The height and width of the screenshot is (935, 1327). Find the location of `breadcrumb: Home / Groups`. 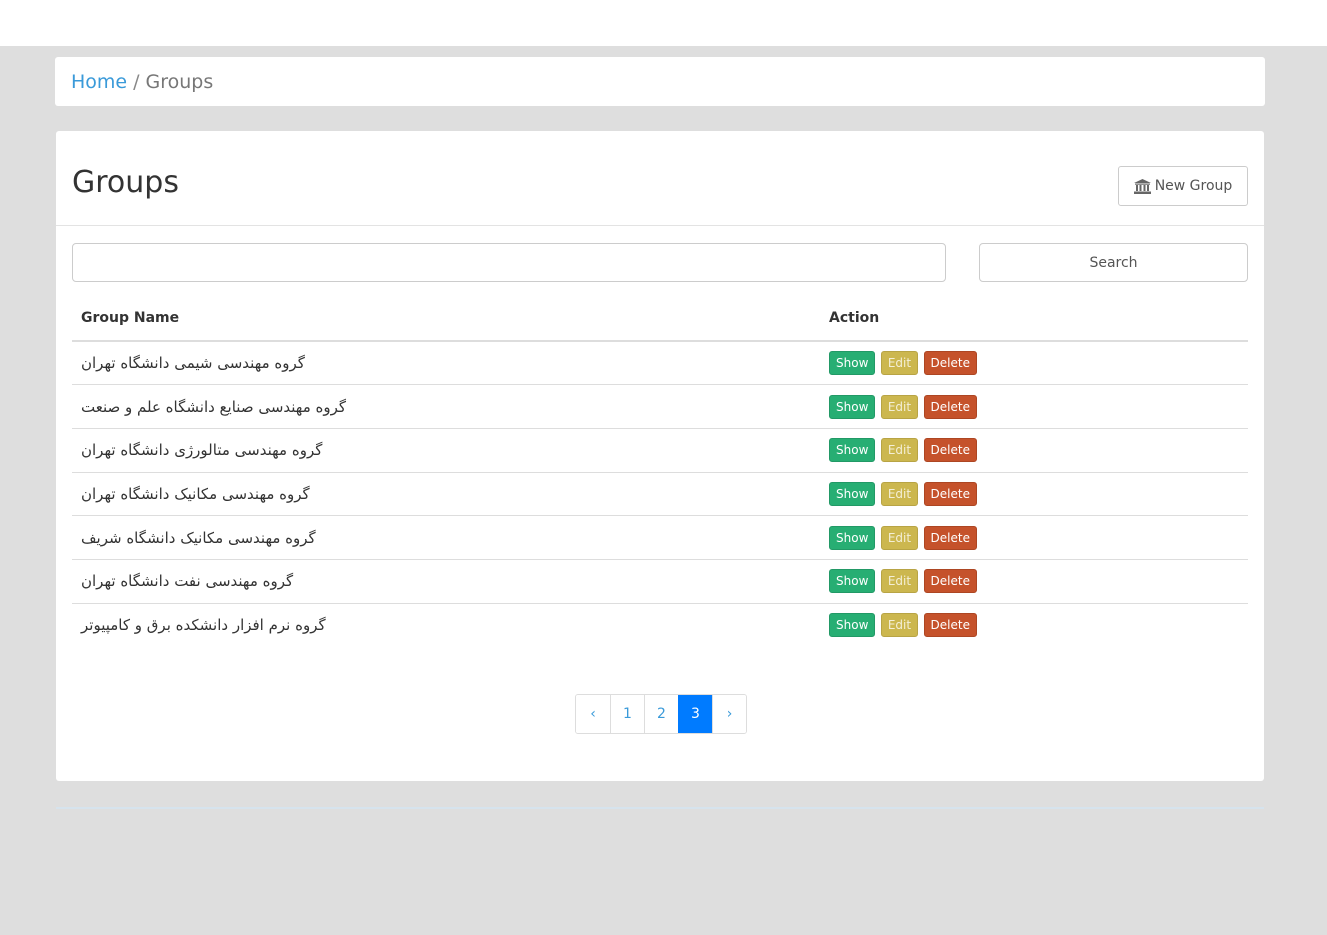

breadcrumb: Home / Groups is located at coordinates (660, 81).